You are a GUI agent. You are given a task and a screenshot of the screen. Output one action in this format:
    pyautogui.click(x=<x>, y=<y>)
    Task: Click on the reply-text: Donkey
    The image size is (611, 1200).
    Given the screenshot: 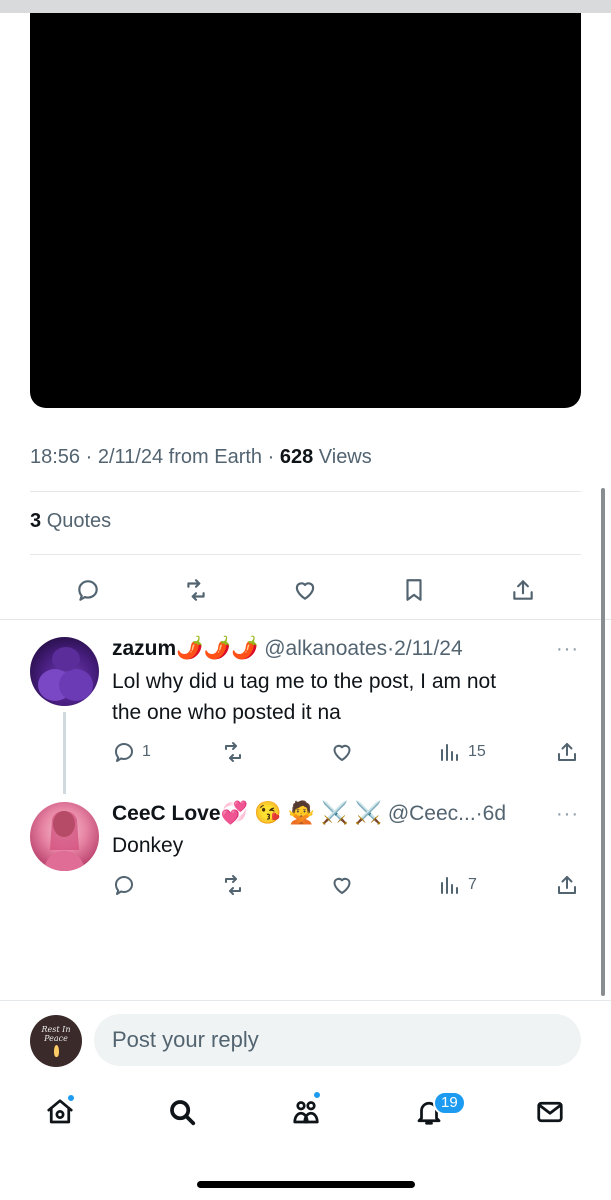 What is the action you would take?
    pyautogui.click(x=147, y=845)
    